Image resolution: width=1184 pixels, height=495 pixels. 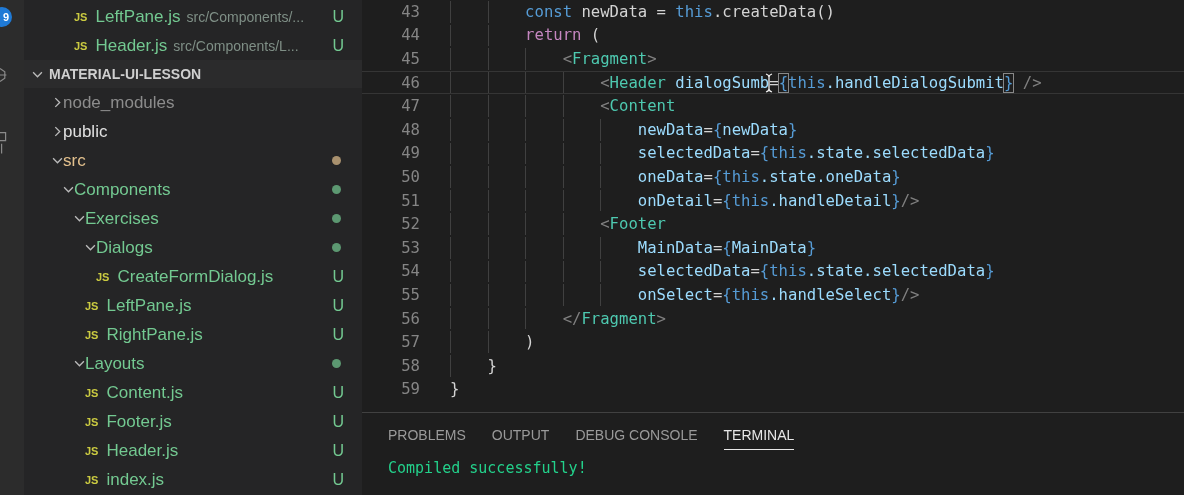 What do you see at coordinates (193, 363) in the screenshot?
I see `tree-item: Layouts` at bounding box center [193, 363].